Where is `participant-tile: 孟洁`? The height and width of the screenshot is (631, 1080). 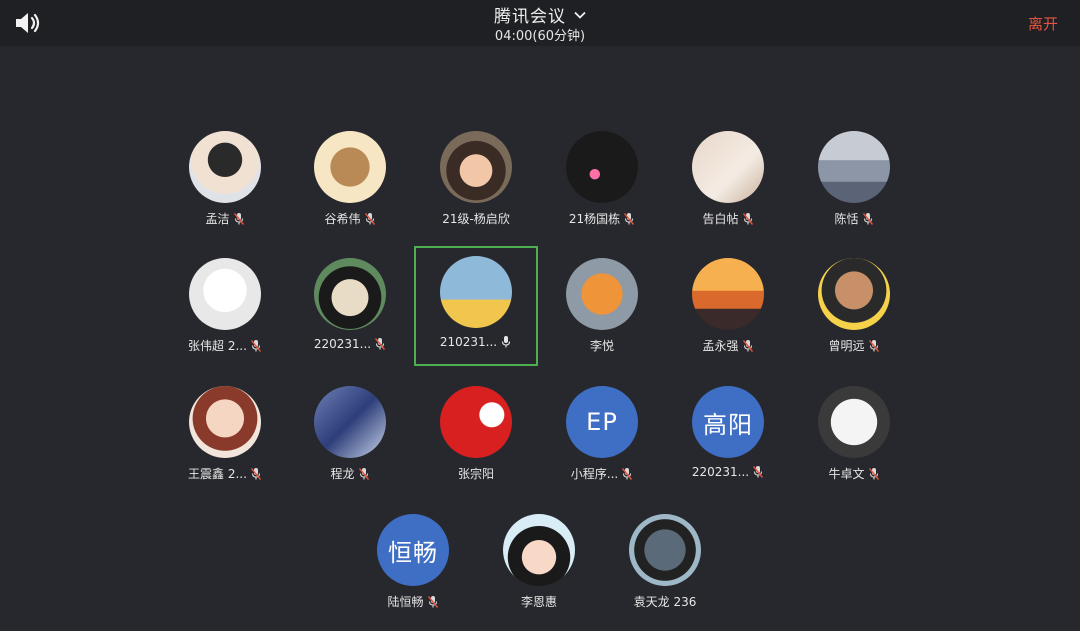
participant-tile: 孟洁 is located at coordinates (225, 181).